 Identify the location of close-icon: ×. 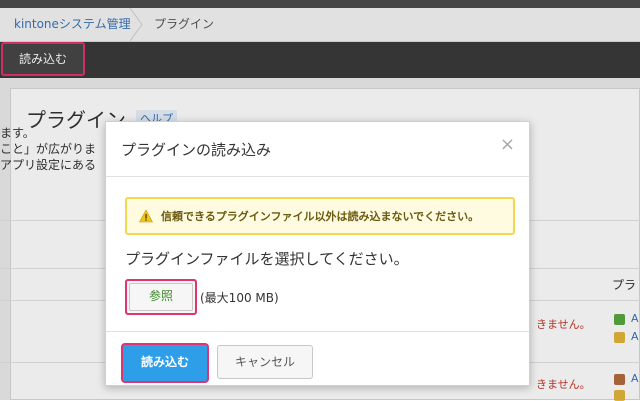
(507, 144).